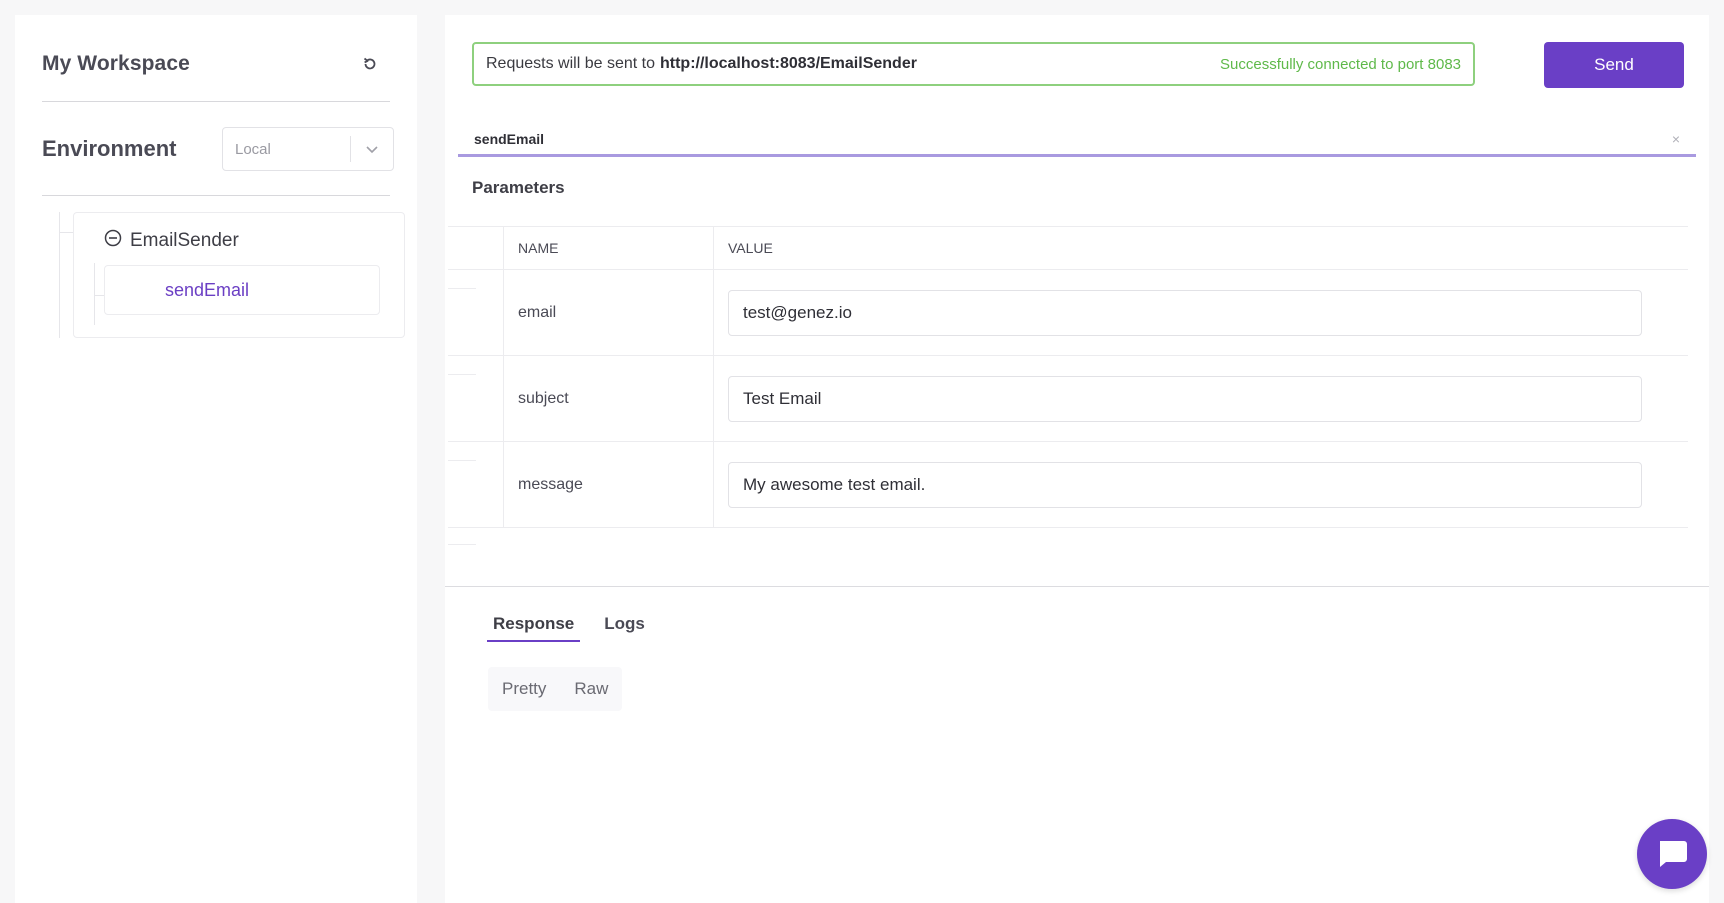 This screenshot has width=1724, height=903. I want to click on minus-circle-icon, so click(113, 240).